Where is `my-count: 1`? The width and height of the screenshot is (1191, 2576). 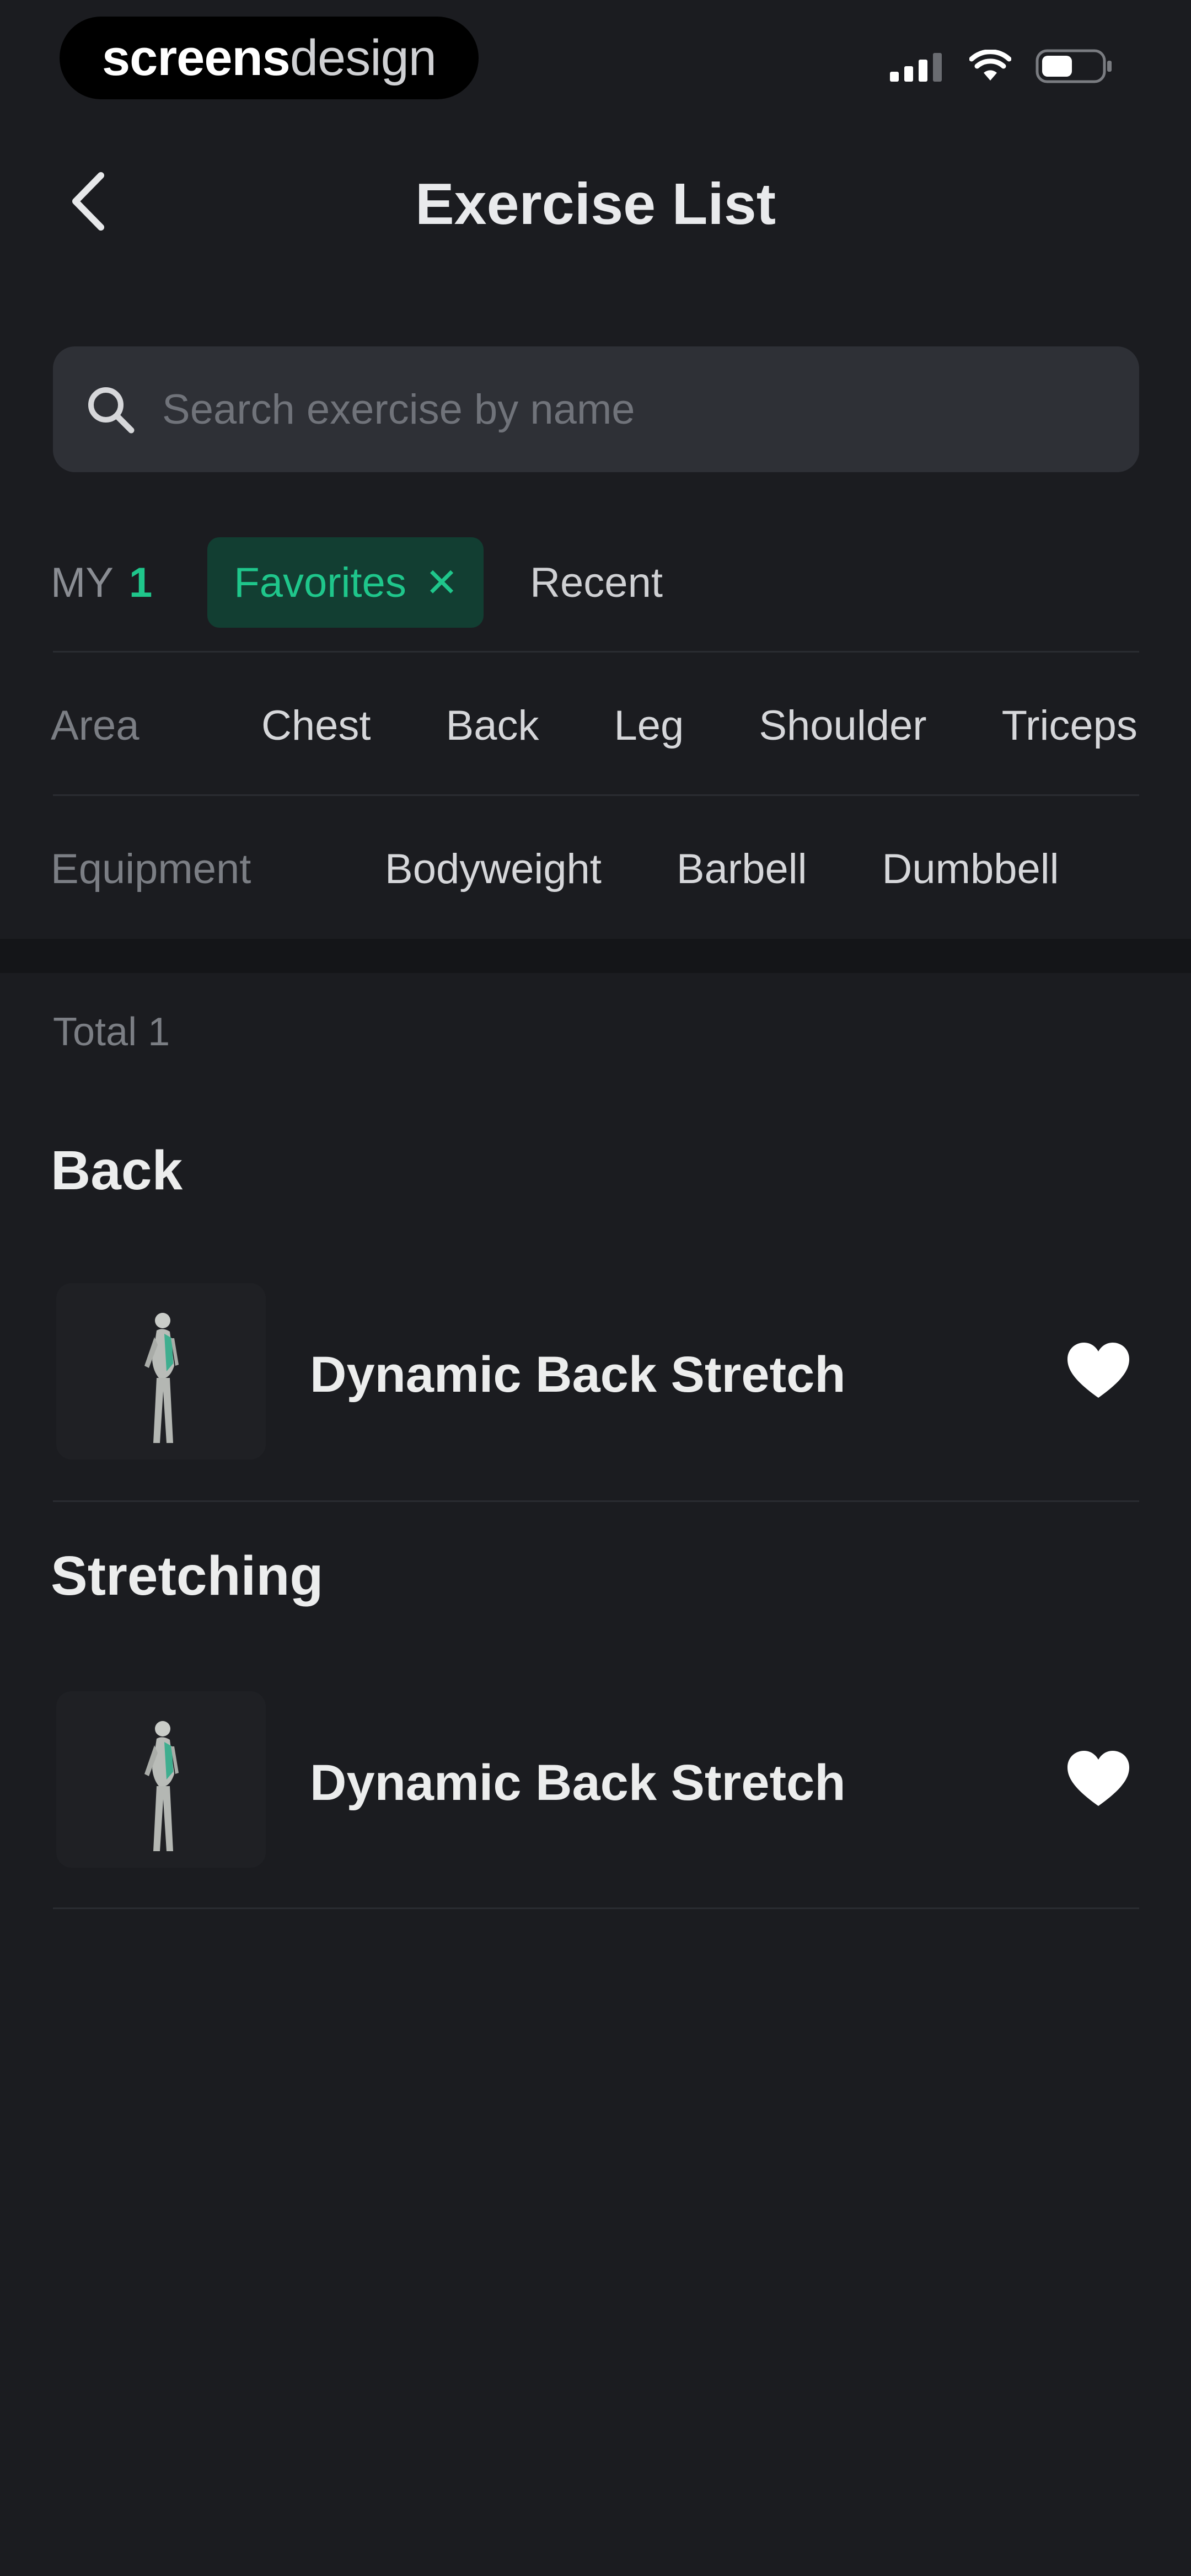
my-count: 1 is located at coordinates (141, 582).